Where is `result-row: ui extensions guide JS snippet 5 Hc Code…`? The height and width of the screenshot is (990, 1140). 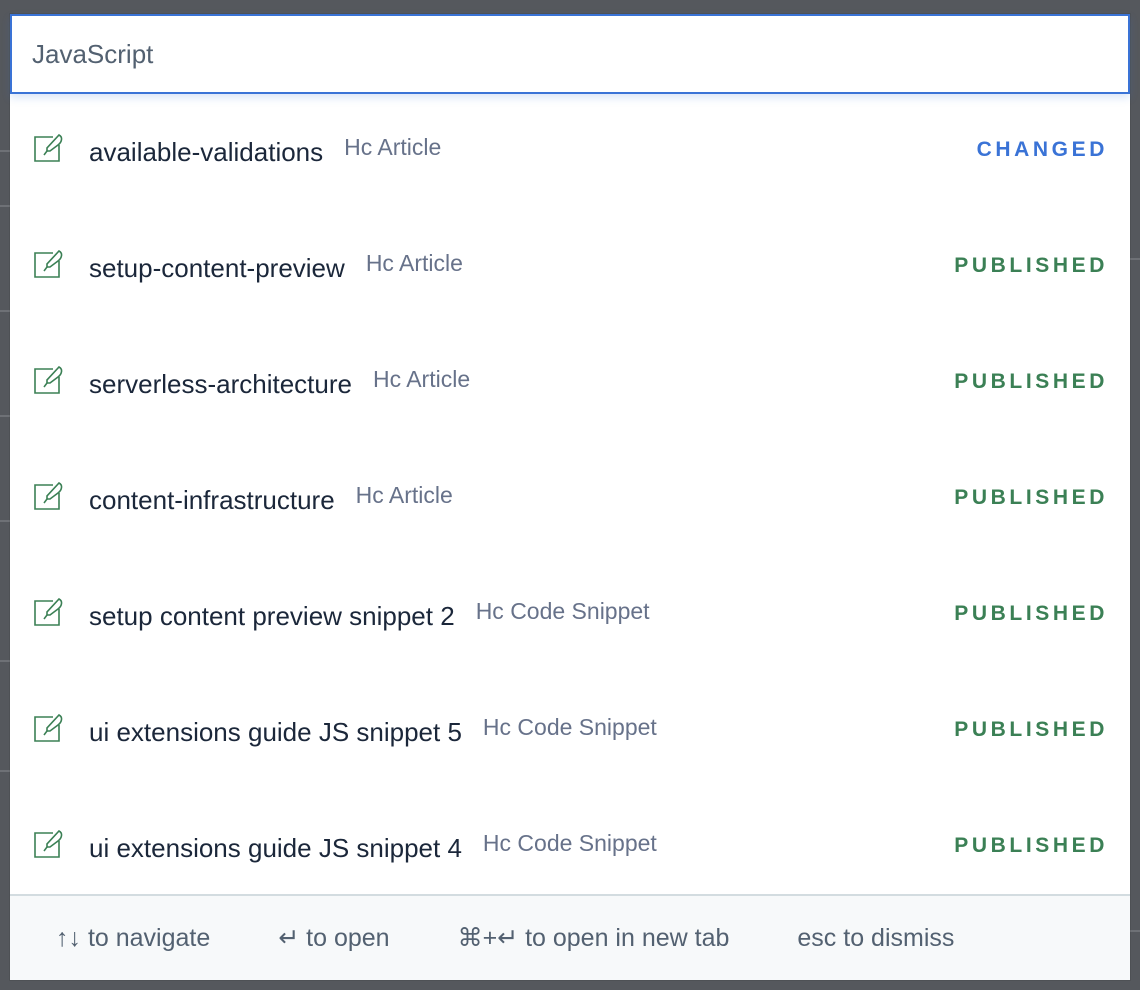 result-row: ui extensions guide JS snippet 5 Hc Code… is located at coordinates (570, 732).